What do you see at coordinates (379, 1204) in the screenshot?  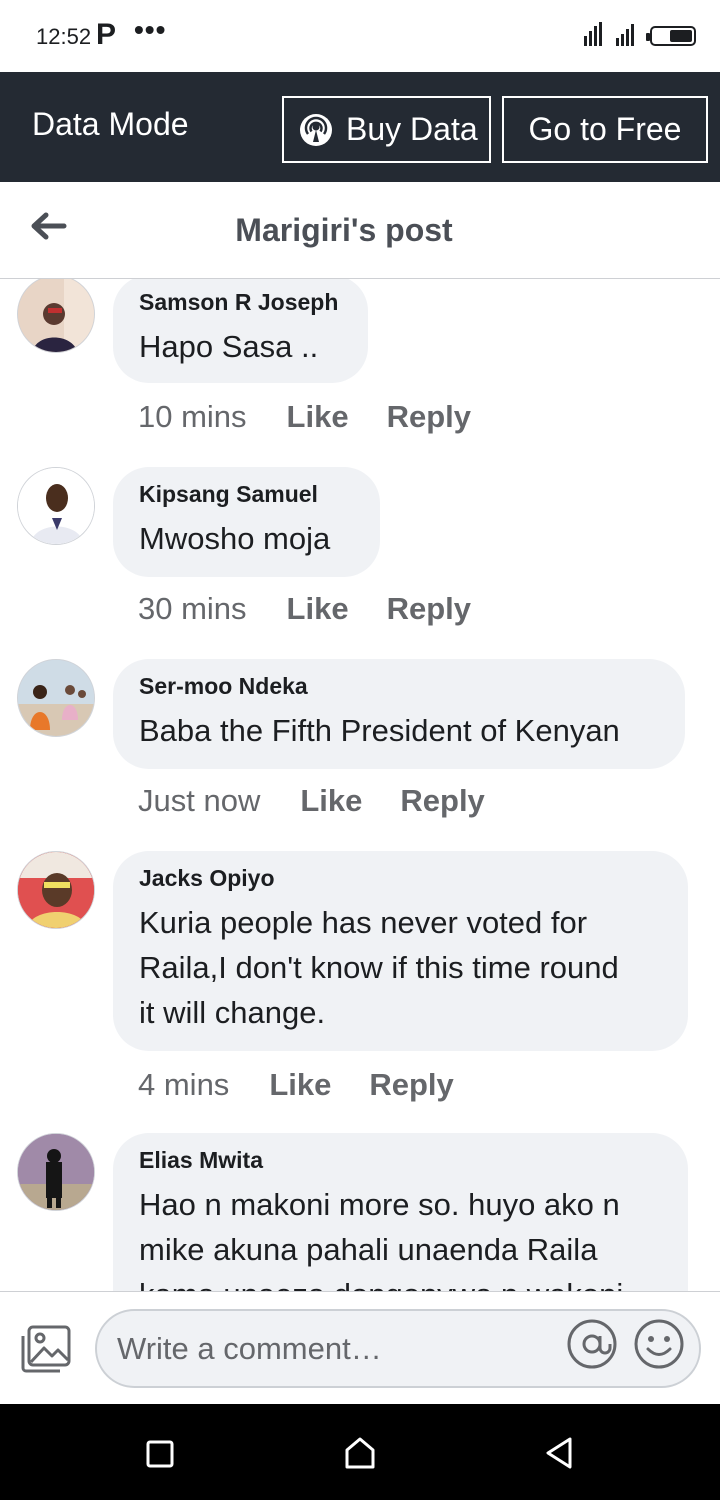 I see `comment-text-line: Hao n makoni more so. huyo ako n` at bounding box center [379, 1204].